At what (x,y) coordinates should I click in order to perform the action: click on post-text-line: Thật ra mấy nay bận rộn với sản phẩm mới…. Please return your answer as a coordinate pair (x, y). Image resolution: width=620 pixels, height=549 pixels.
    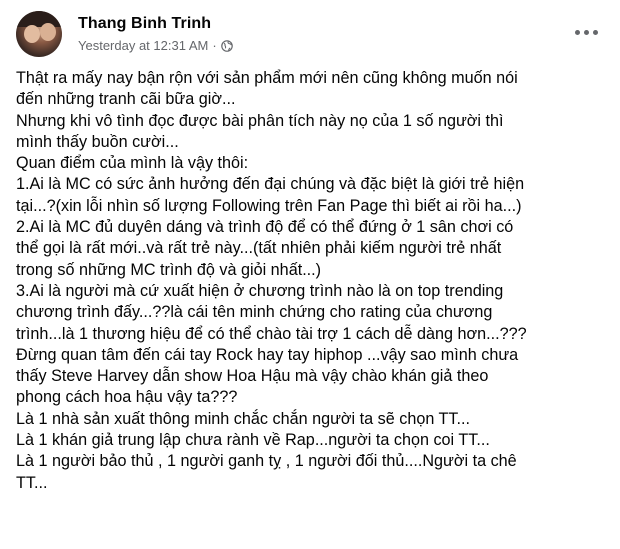
    Looking at the image, I should click on (267, 78).